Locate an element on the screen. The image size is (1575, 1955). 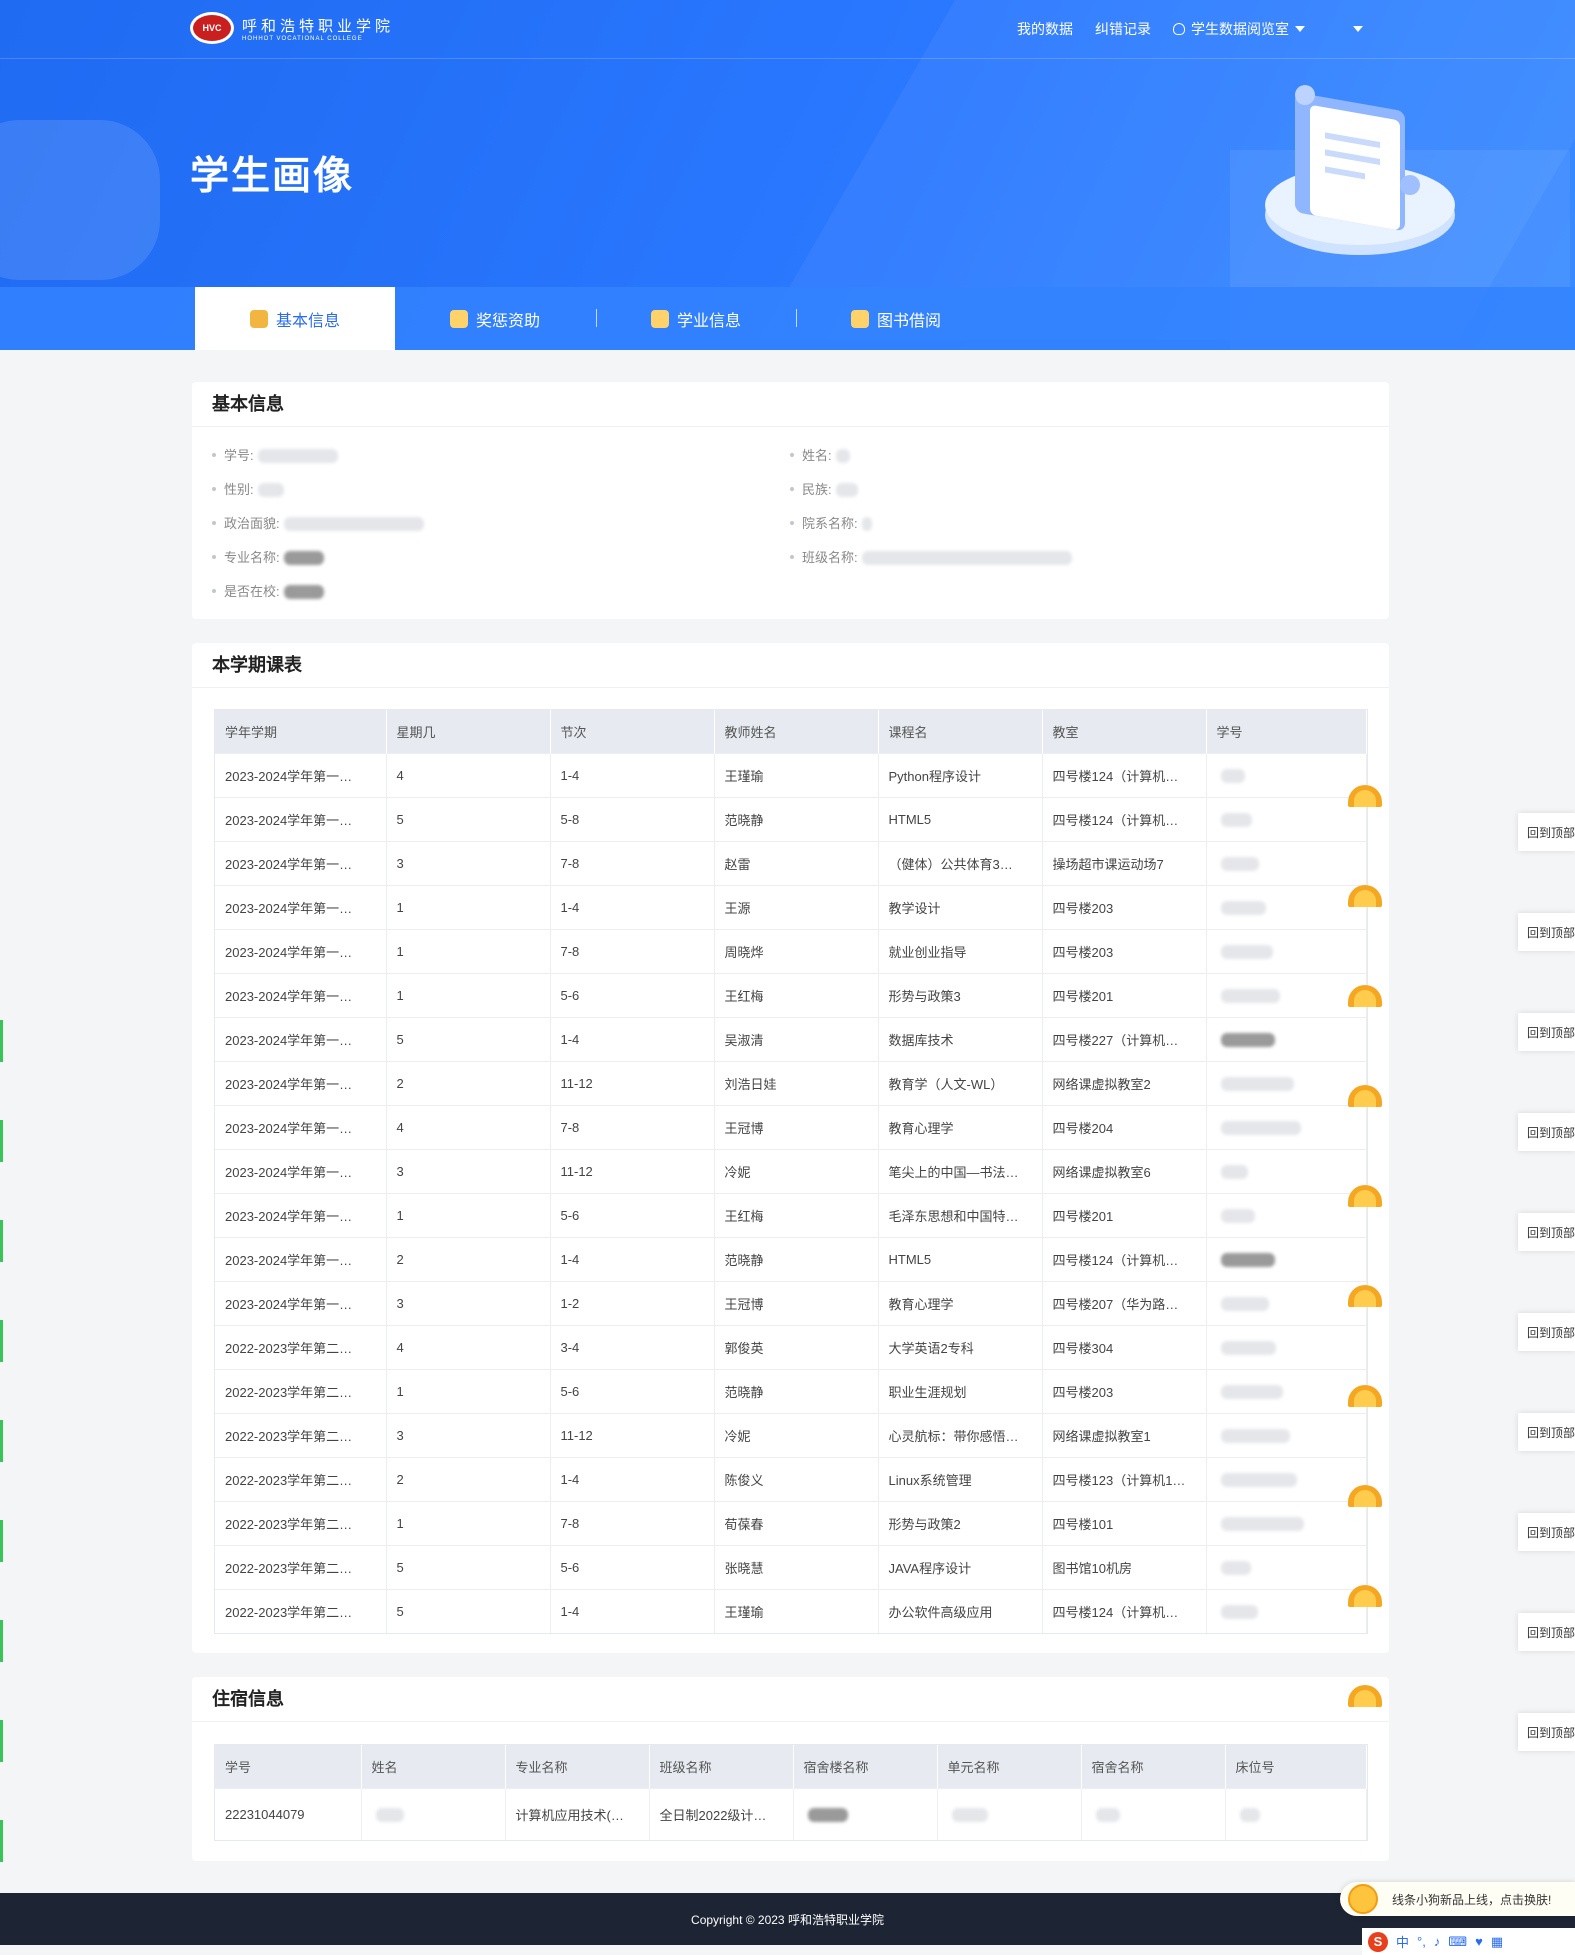
table-cell: 王红梅 is located at coordinates (796, 994).